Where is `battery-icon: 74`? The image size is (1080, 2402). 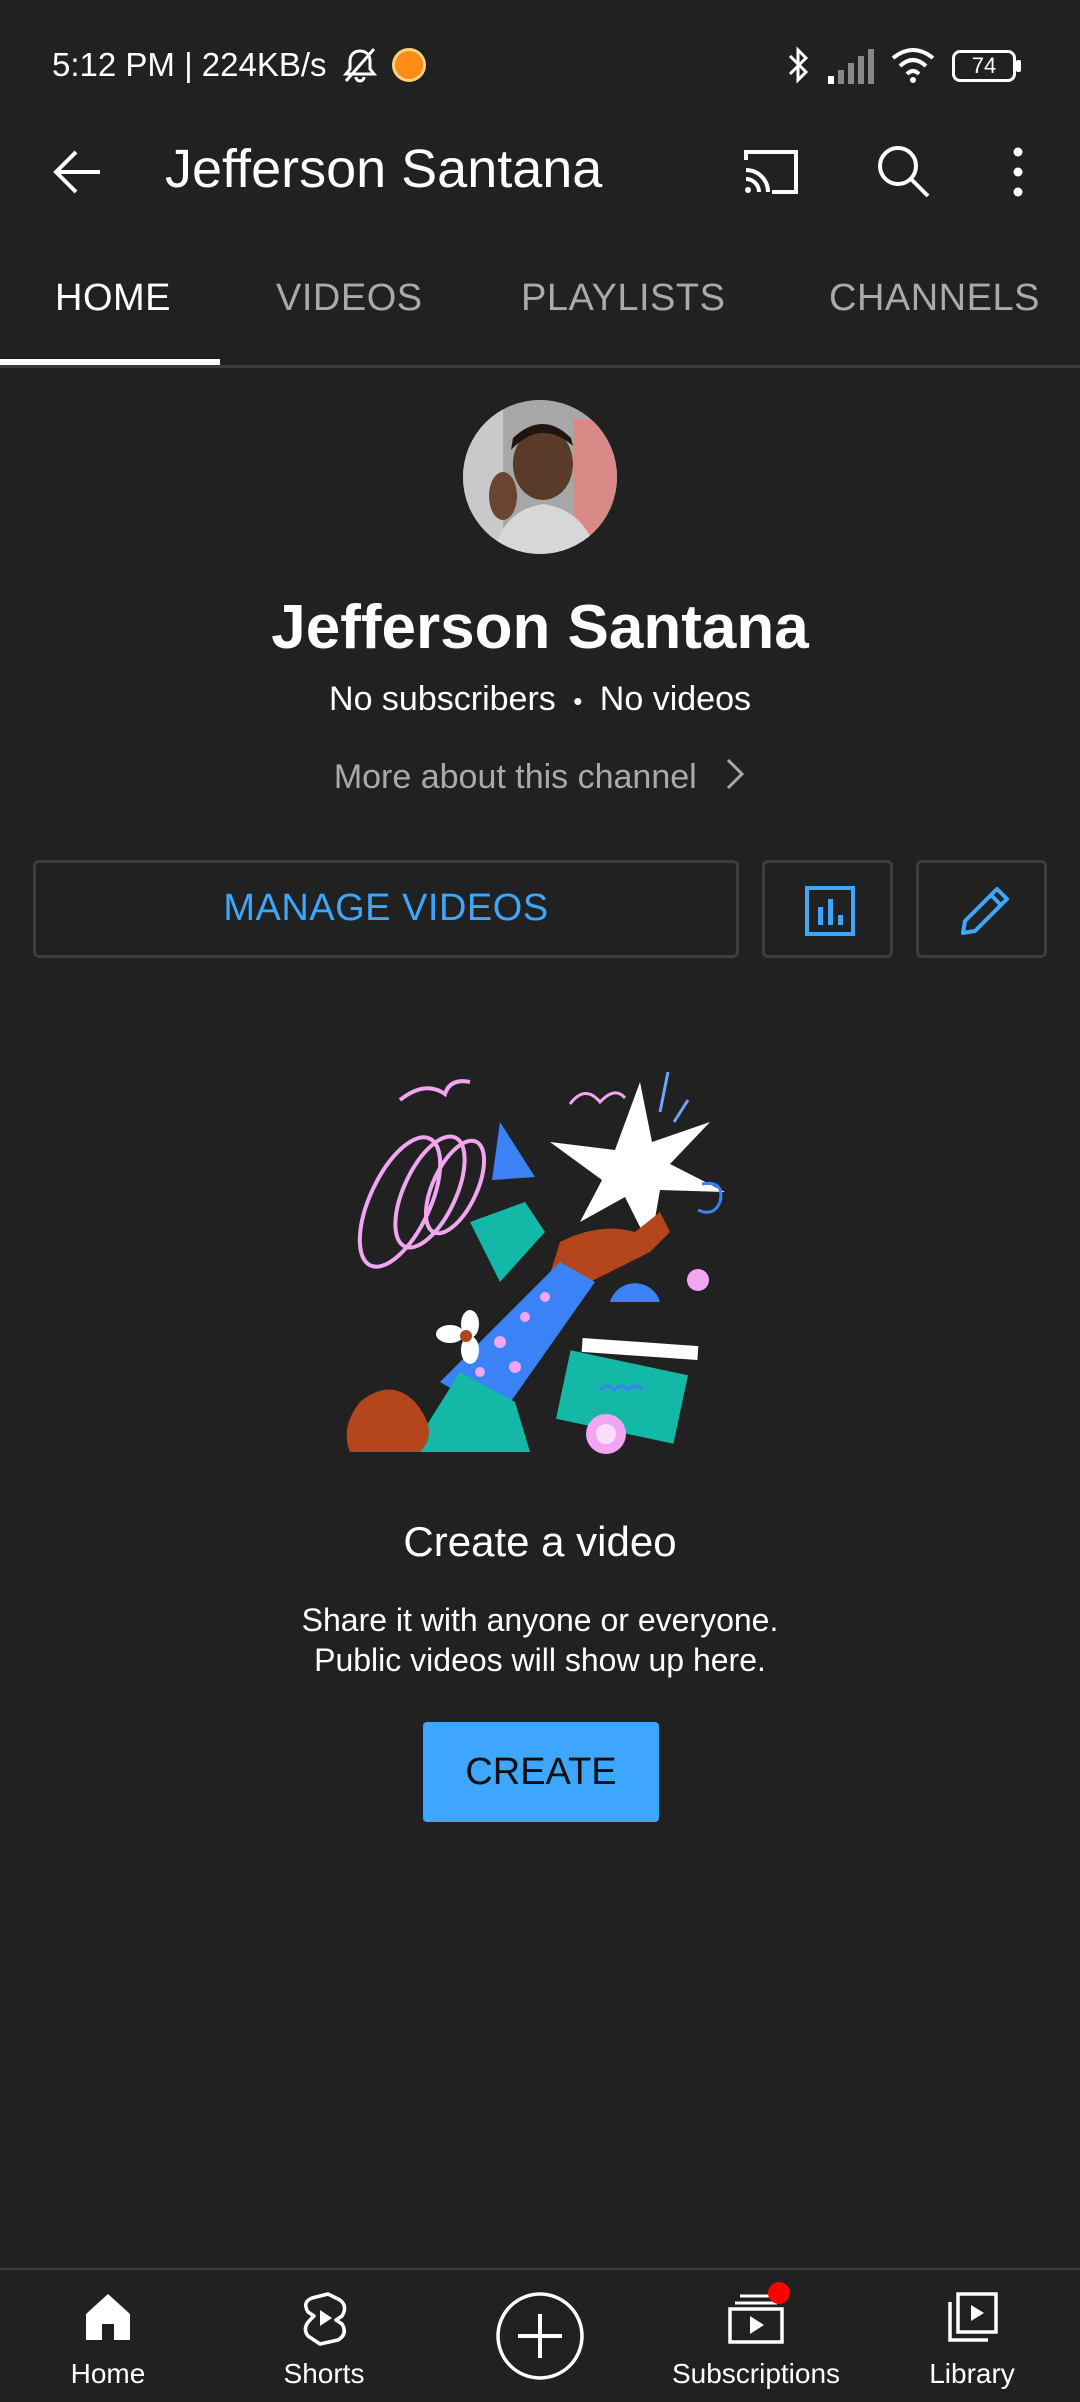
battery-icon: 74 is located at coordinates (984, 66).